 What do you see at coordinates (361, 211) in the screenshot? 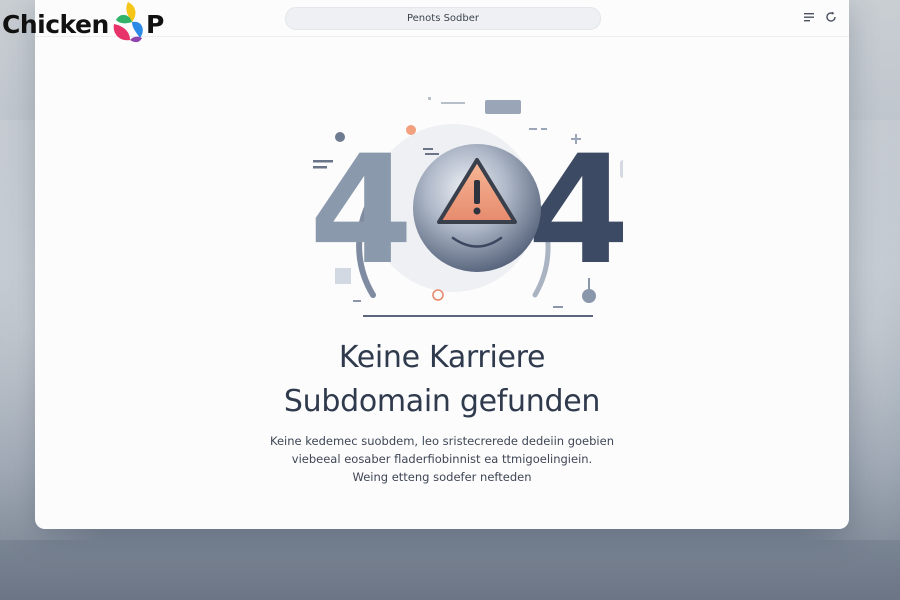
I see `digit-left: 4` at bounding box center [361, 211].